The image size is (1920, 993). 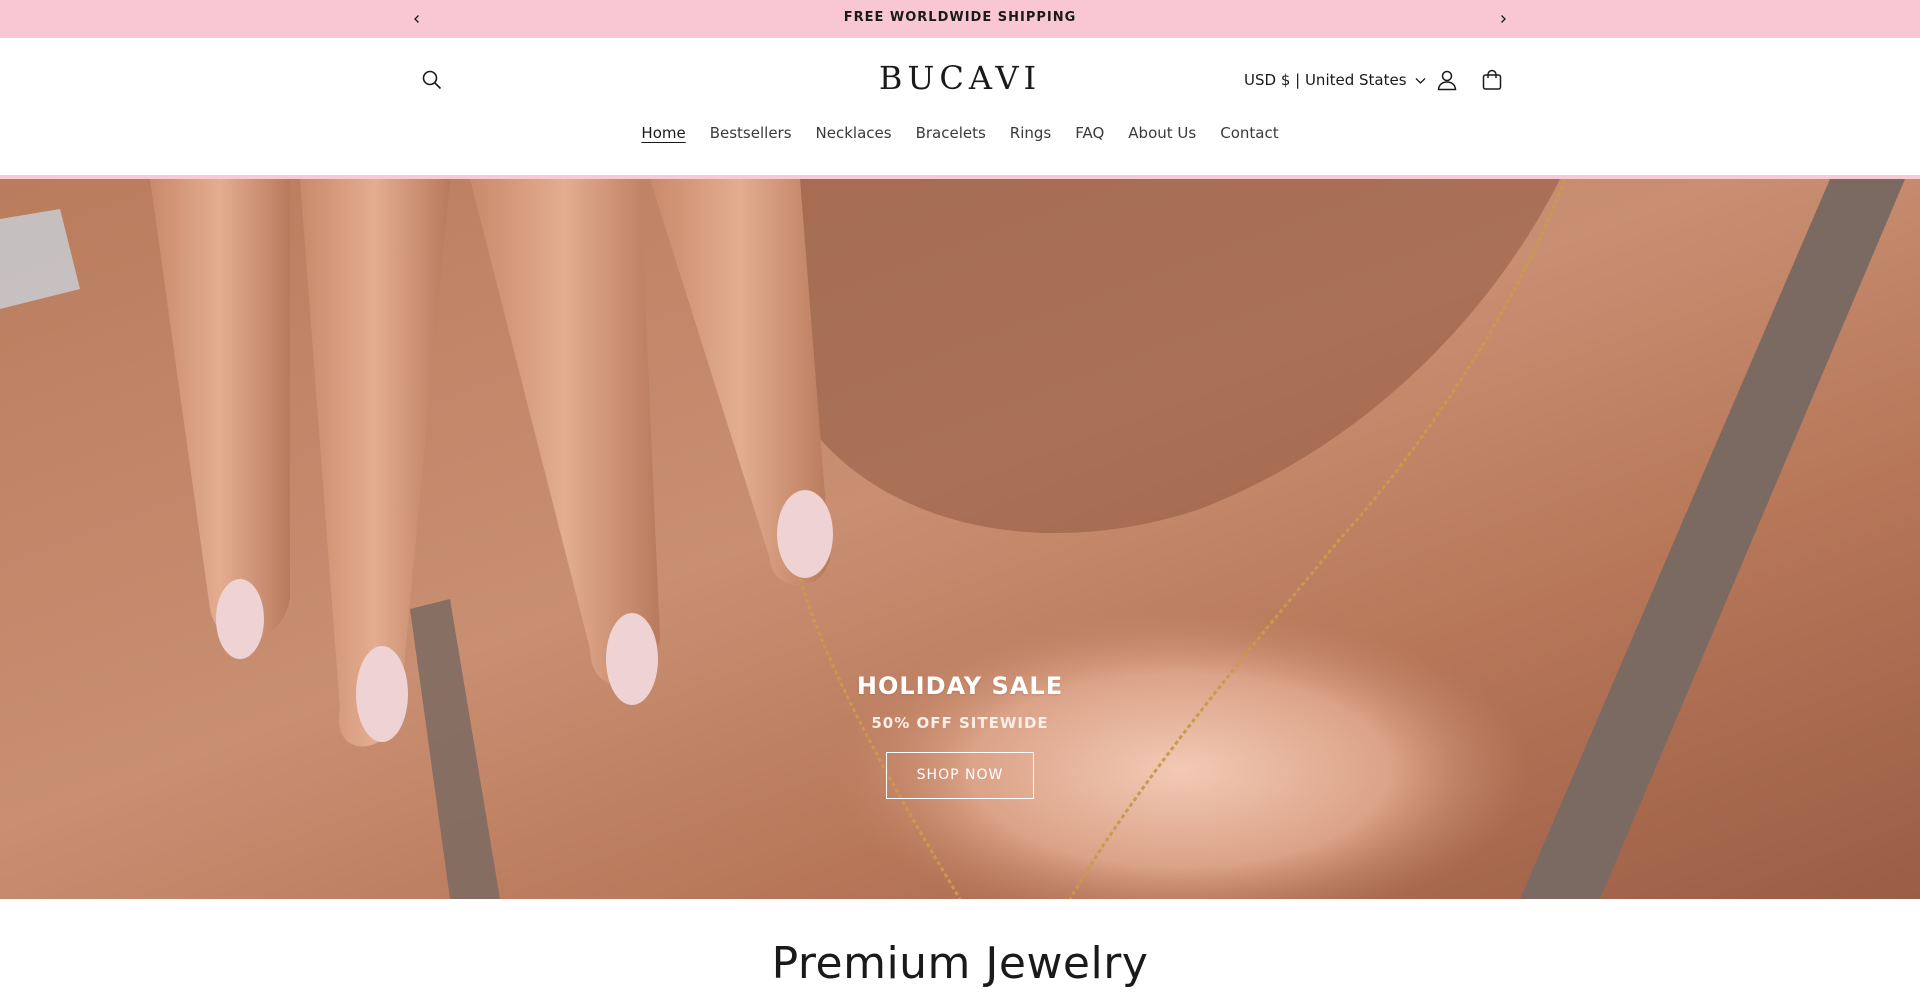 What do you see at coordinates (960, 963) in the screenshot?
I see `section-title: Premium Jewelry` at bounding box center [960, 963].